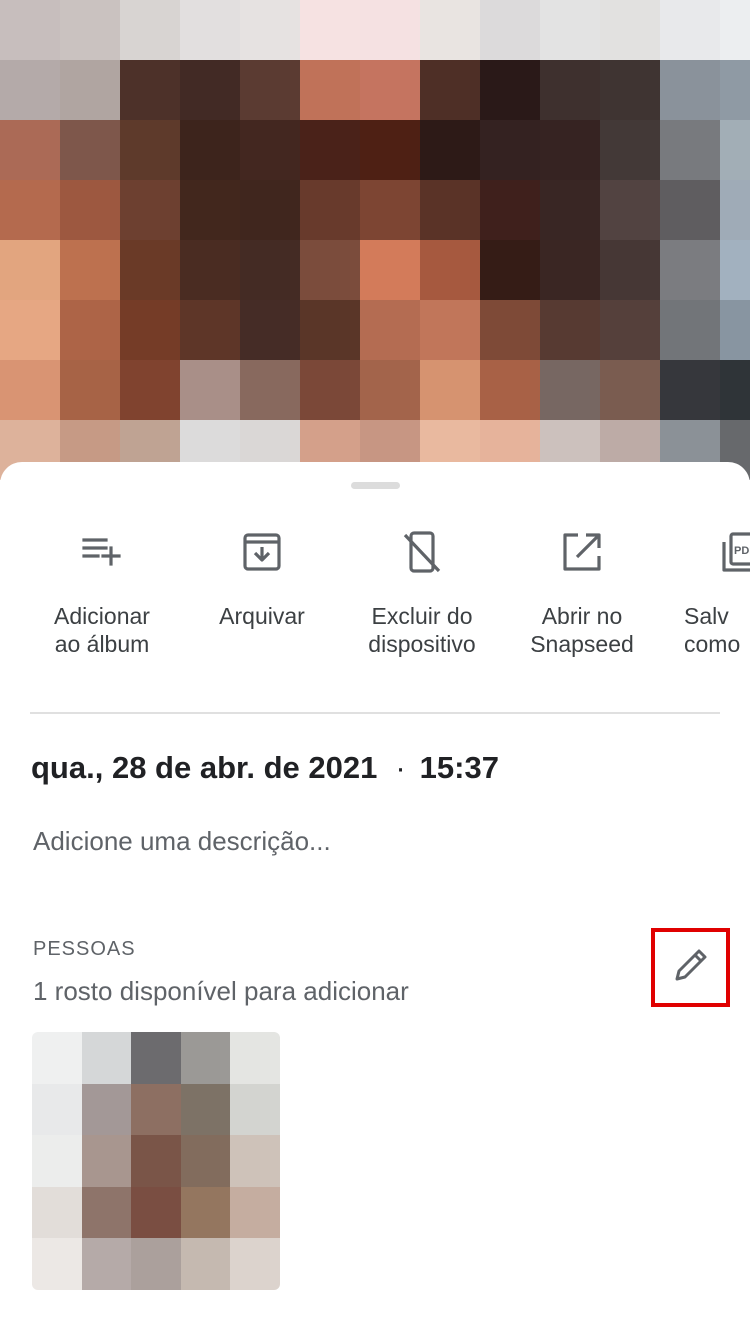  Describe the element at coordinates (102, 552) in the screenshot. I see `add-to-album-icon` at that location.